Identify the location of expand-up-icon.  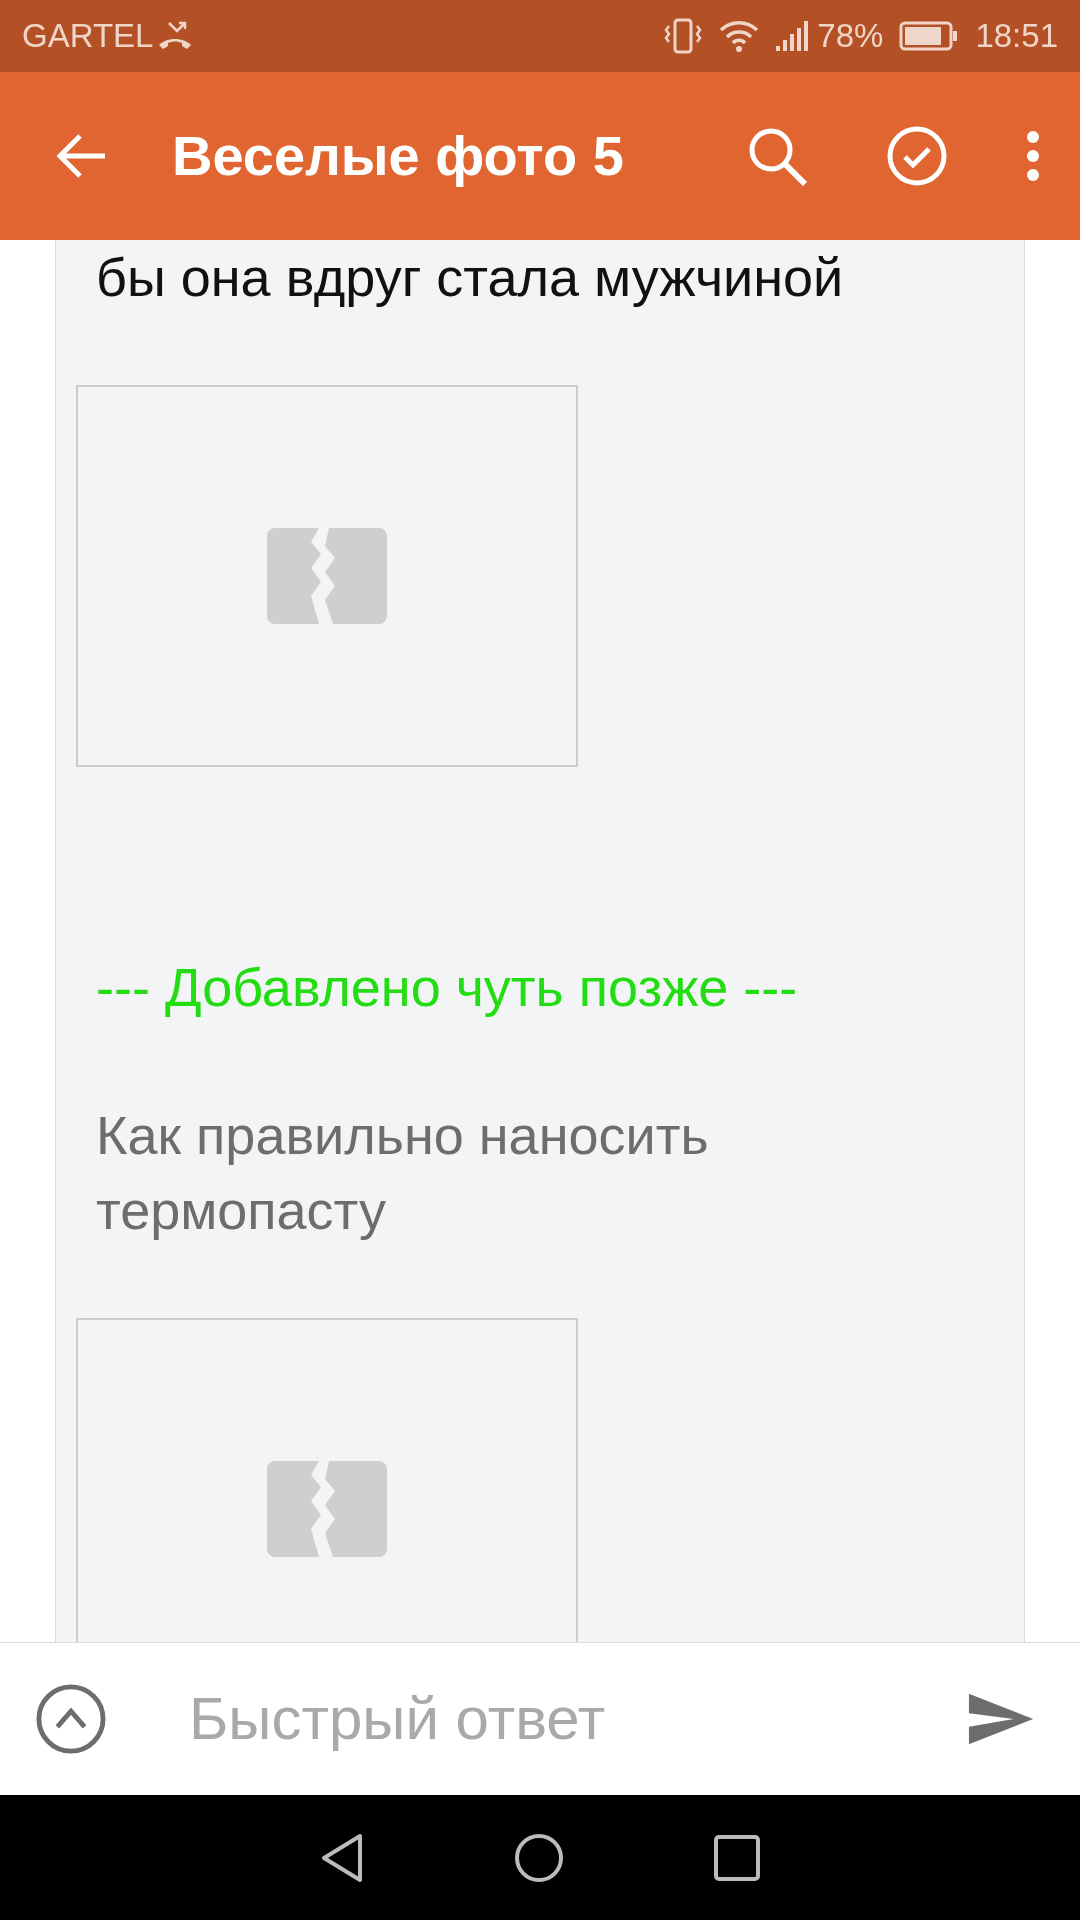
(71, 1719).